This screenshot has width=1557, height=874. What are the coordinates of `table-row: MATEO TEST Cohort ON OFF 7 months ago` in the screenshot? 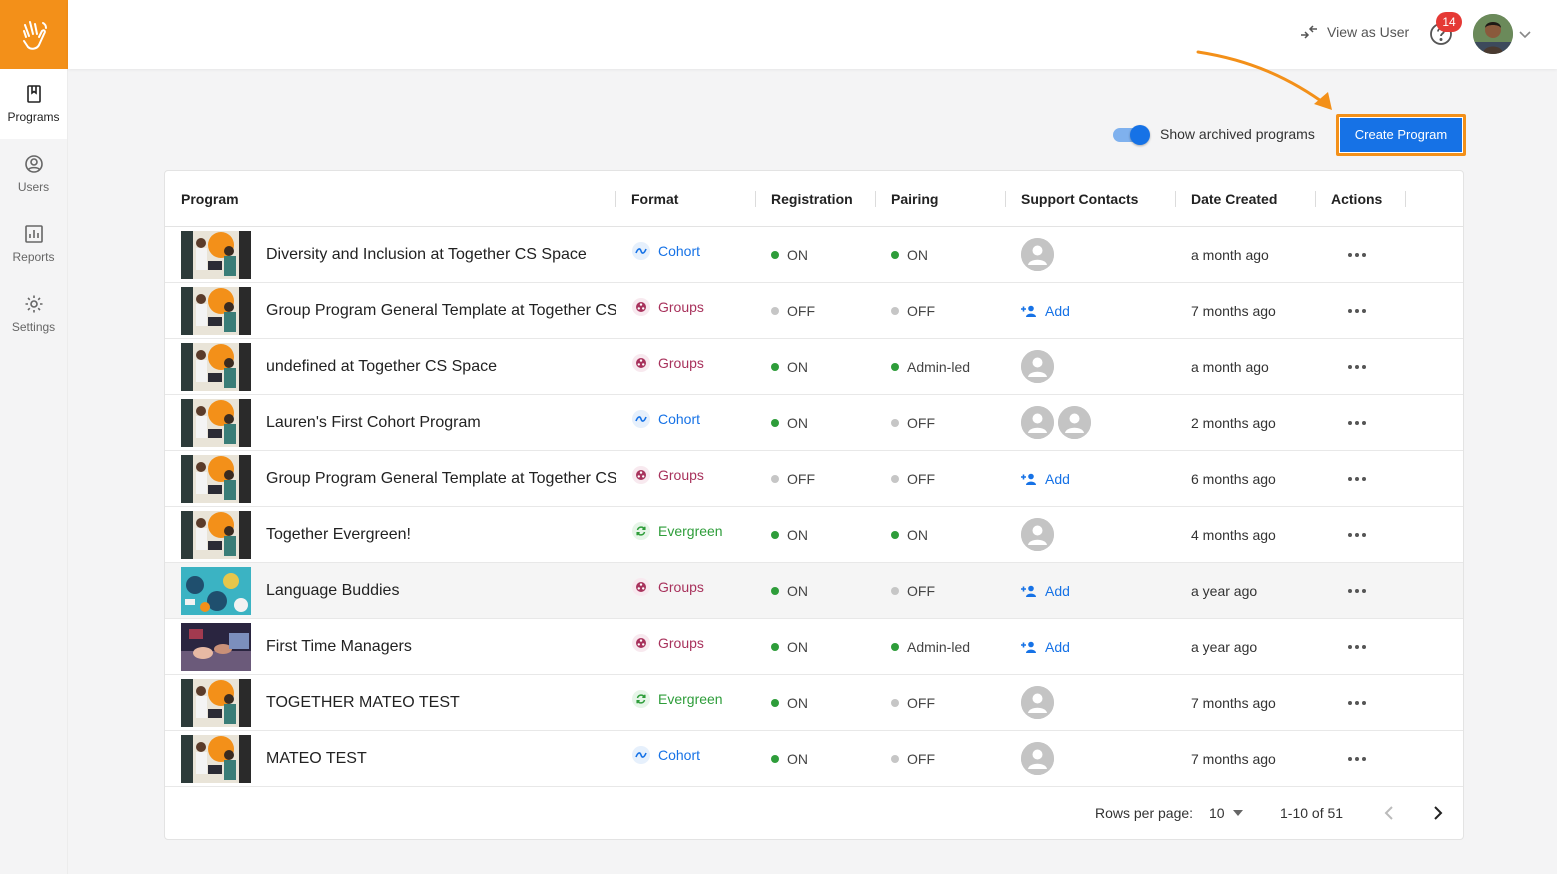 It's located at (814, 759).